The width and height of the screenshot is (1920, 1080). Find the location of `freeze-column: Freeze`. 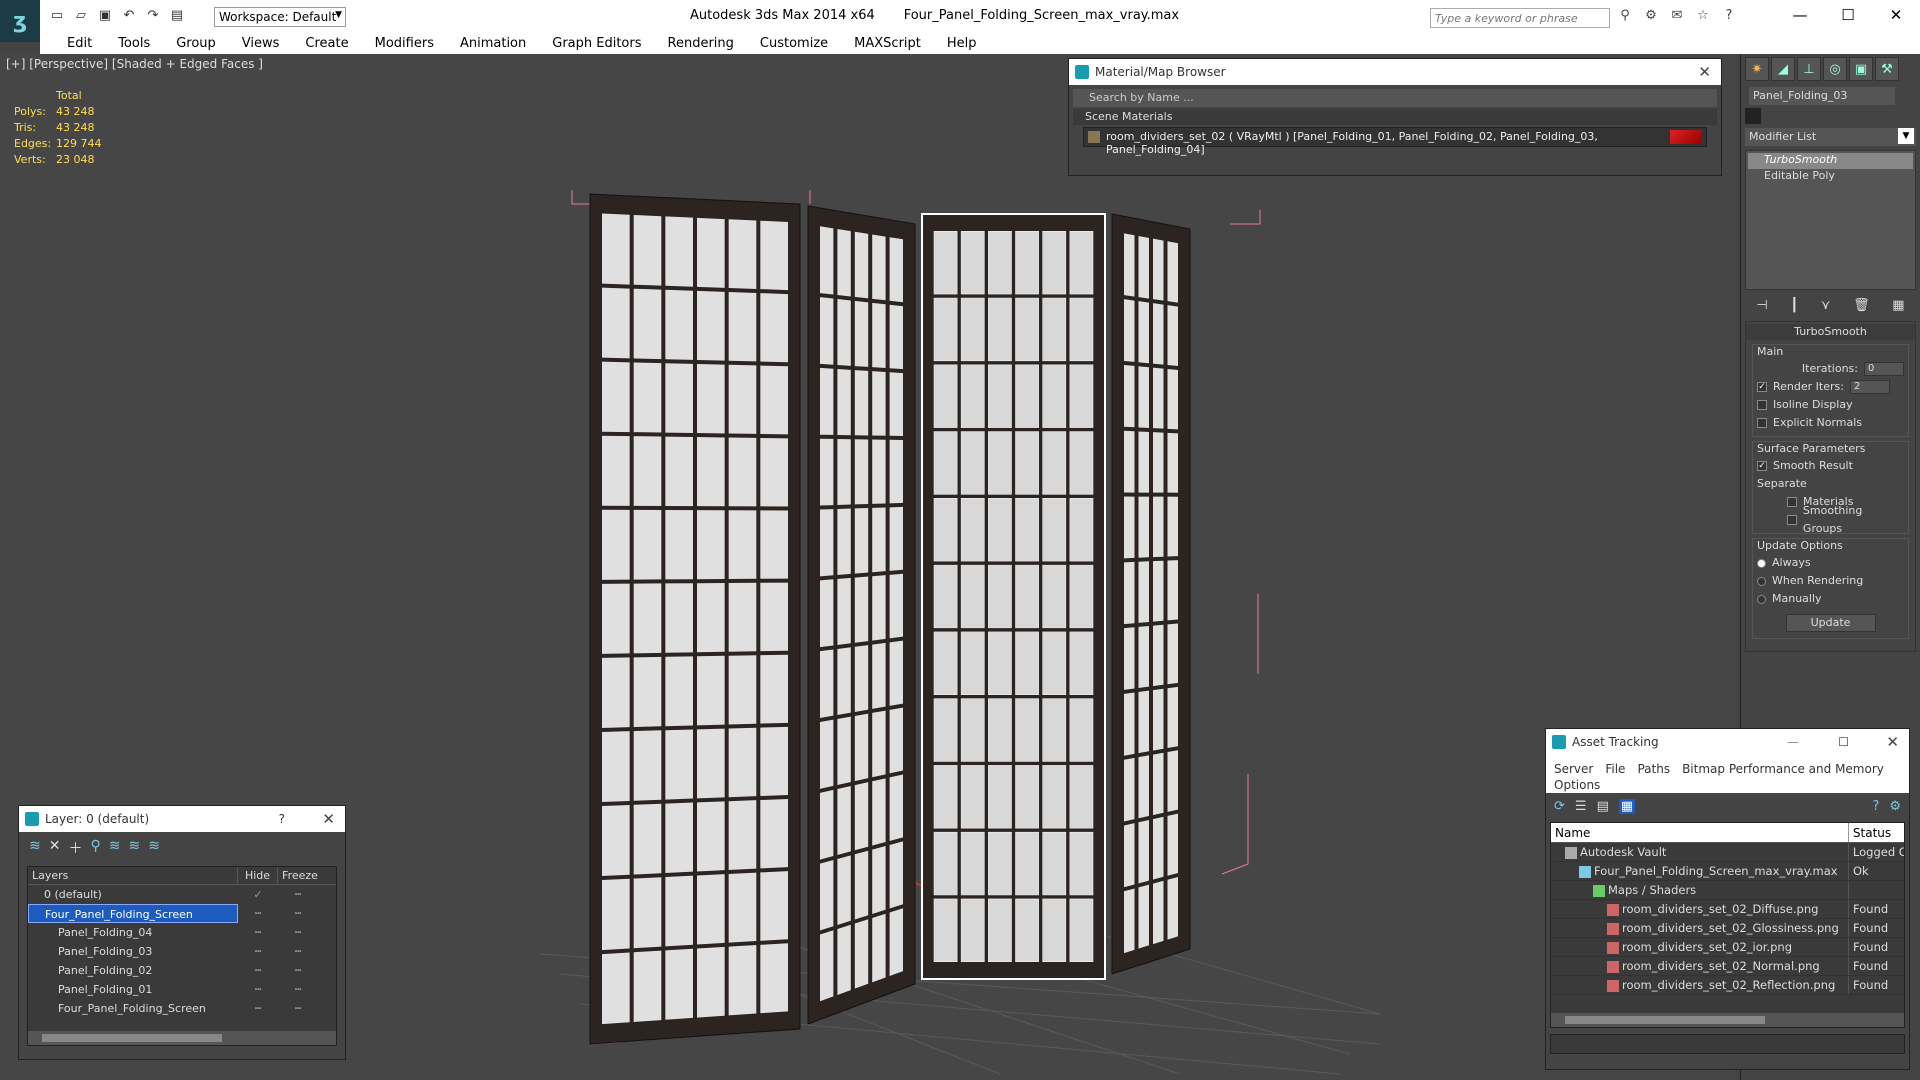

freeze-column: Freeze is located at coordinates (300, 875).